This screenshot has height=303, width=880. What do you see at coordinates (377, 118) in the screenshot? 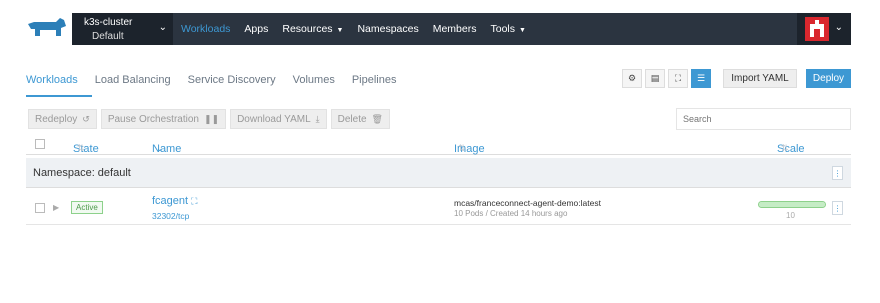
I see `trash-icon: 🗑` at bounding box center [377, 118].